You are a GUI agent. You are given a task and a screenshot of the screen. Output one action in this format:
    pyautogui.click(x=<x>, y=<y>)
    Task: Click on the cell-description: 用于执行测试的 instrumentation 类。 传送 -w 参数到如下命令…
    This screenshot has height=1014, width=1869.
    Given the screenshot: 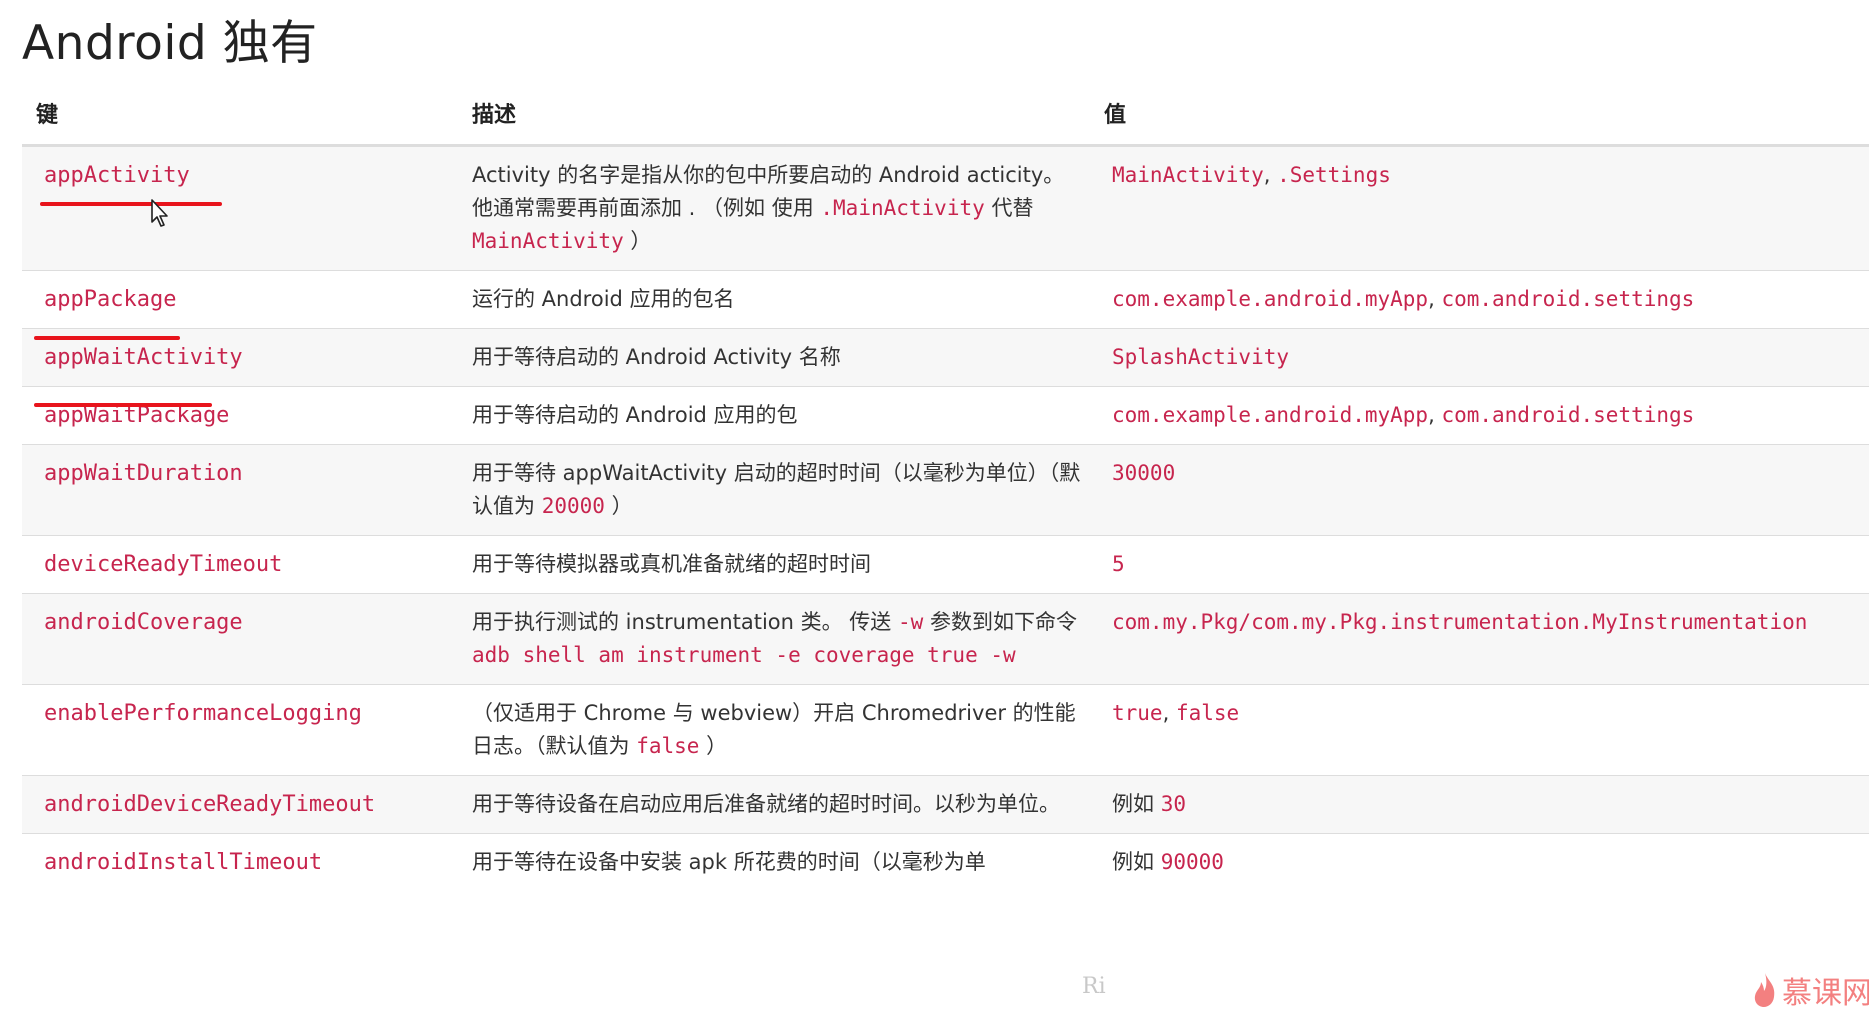 What is the action you would take?
    pyautogui.click(x=770, y=639)
    